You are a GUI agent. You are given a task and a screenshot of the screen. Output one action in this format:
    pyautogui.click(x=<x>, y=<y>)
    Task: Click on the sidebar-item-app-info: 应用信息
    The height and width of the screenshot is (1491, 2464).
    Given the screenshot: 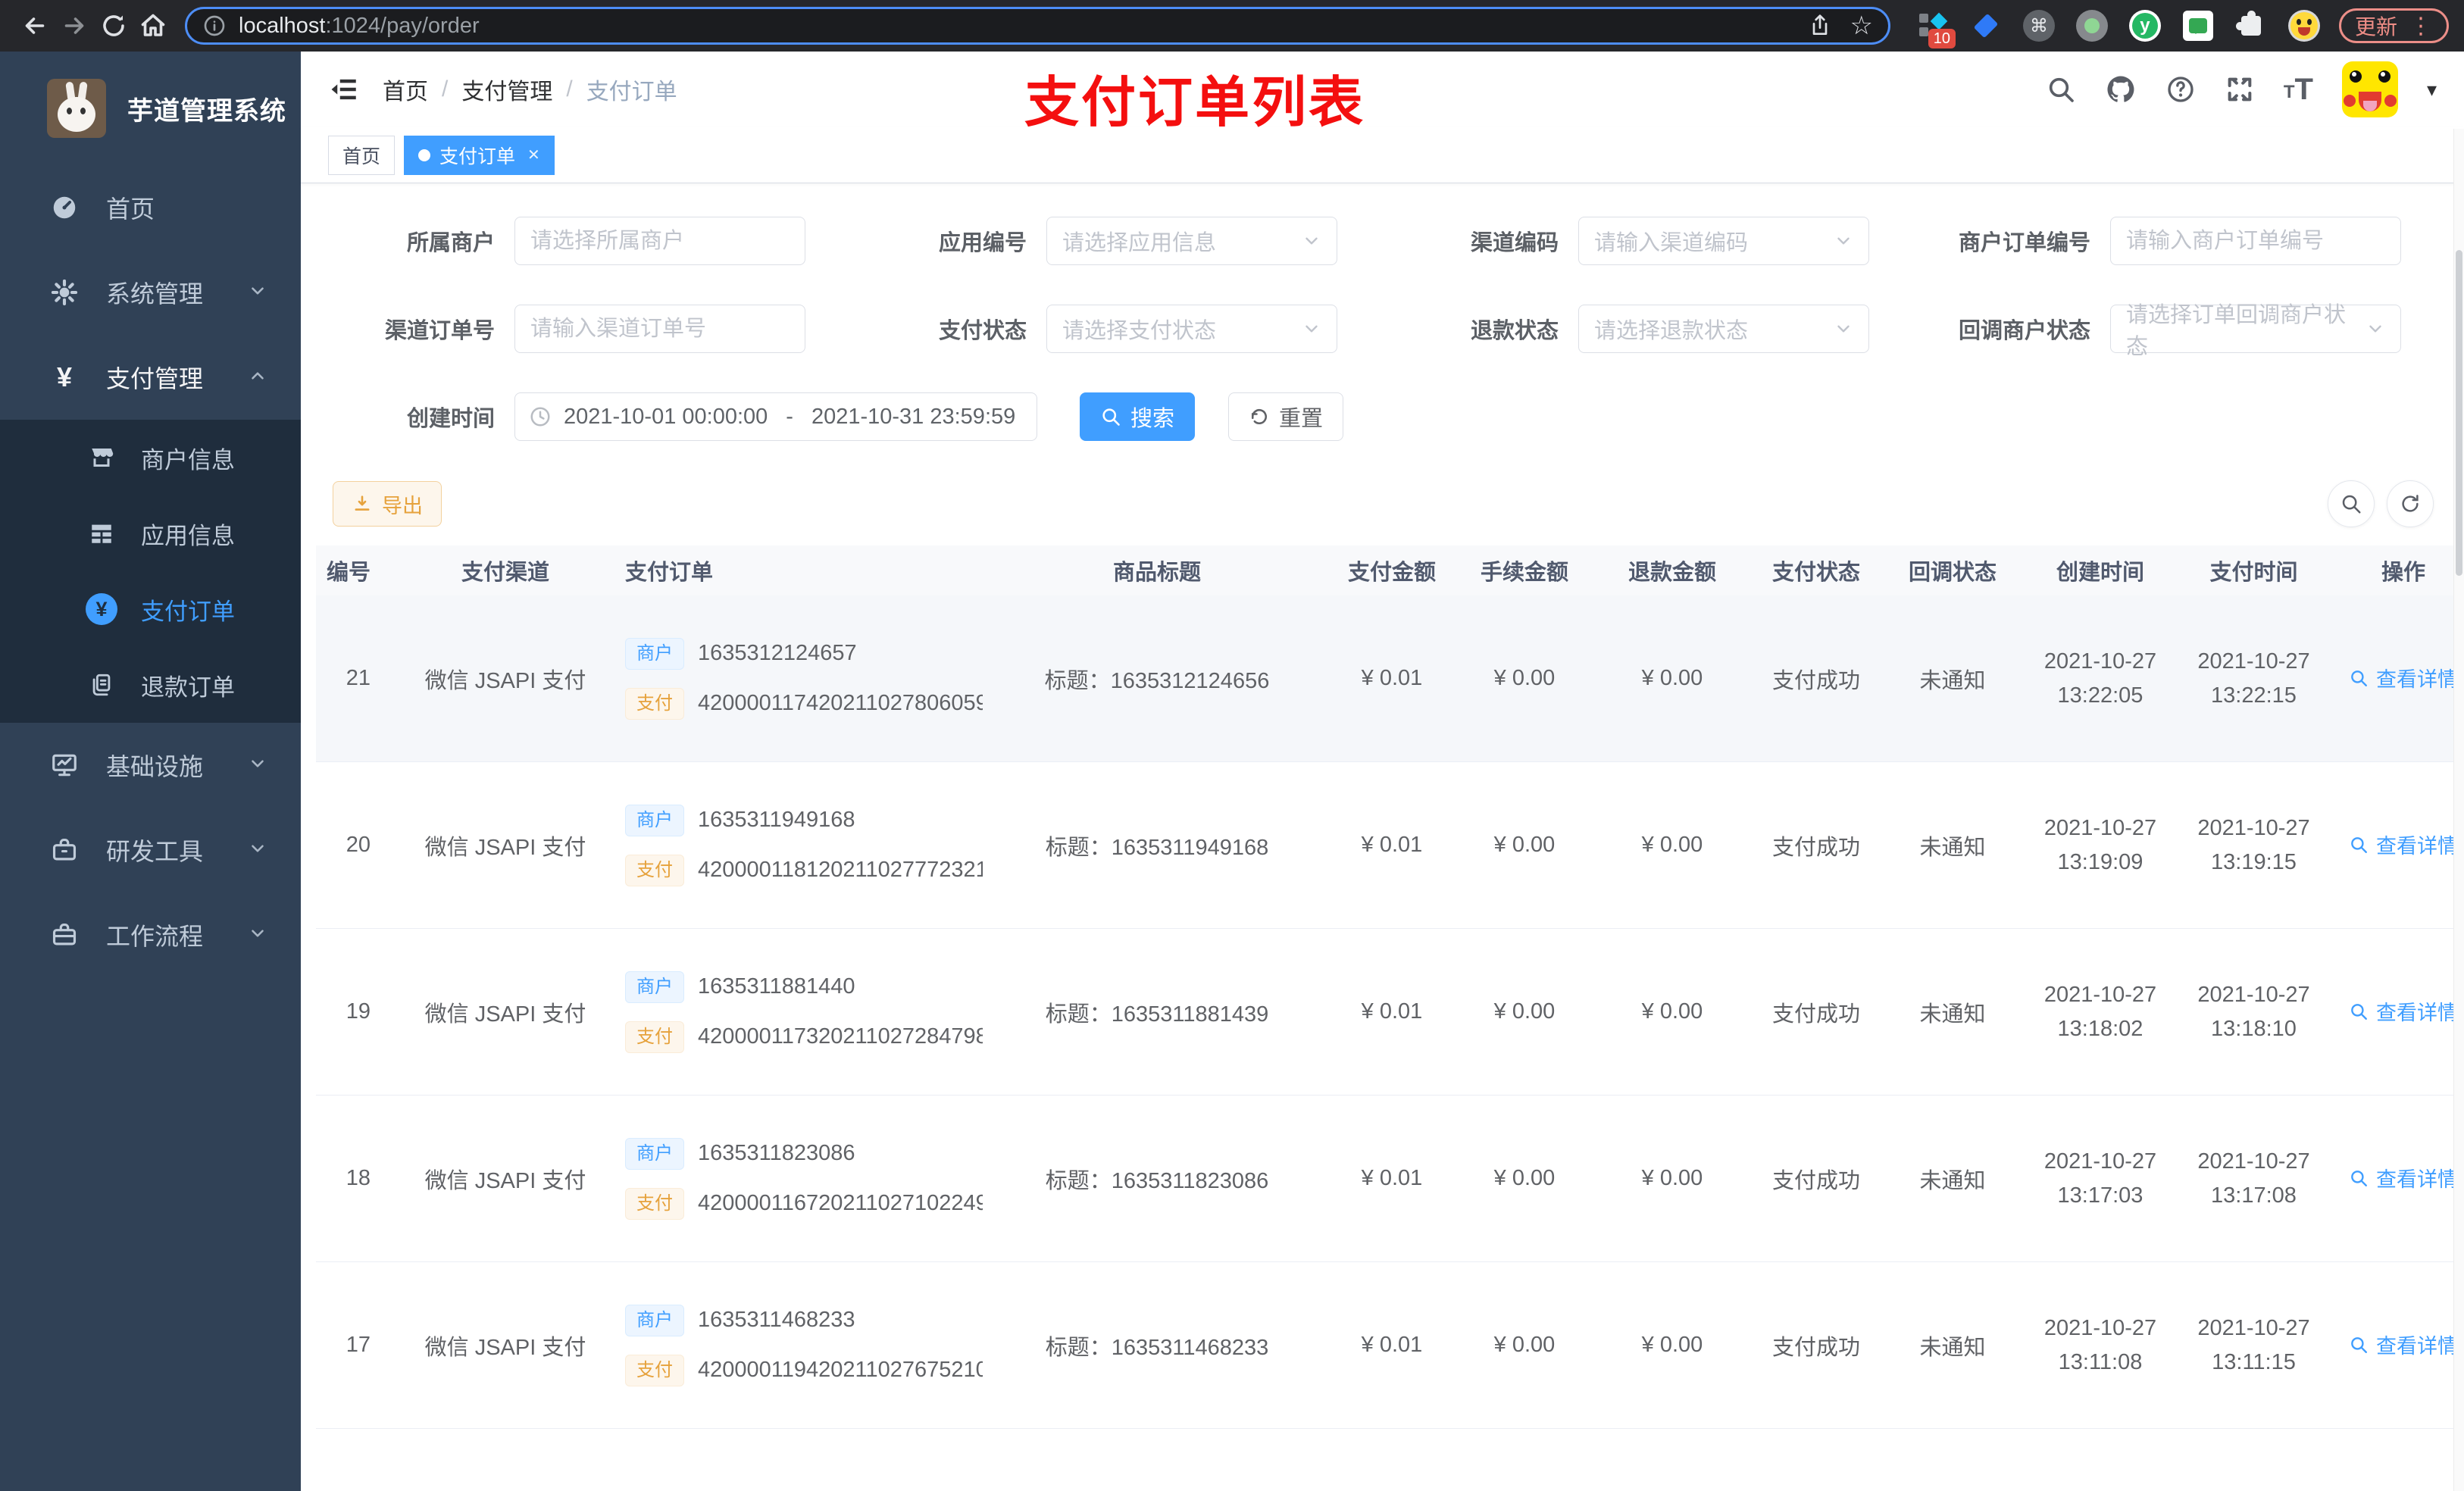 What is the action you would take?
    pyautogui.click(x=150, y=533)
    